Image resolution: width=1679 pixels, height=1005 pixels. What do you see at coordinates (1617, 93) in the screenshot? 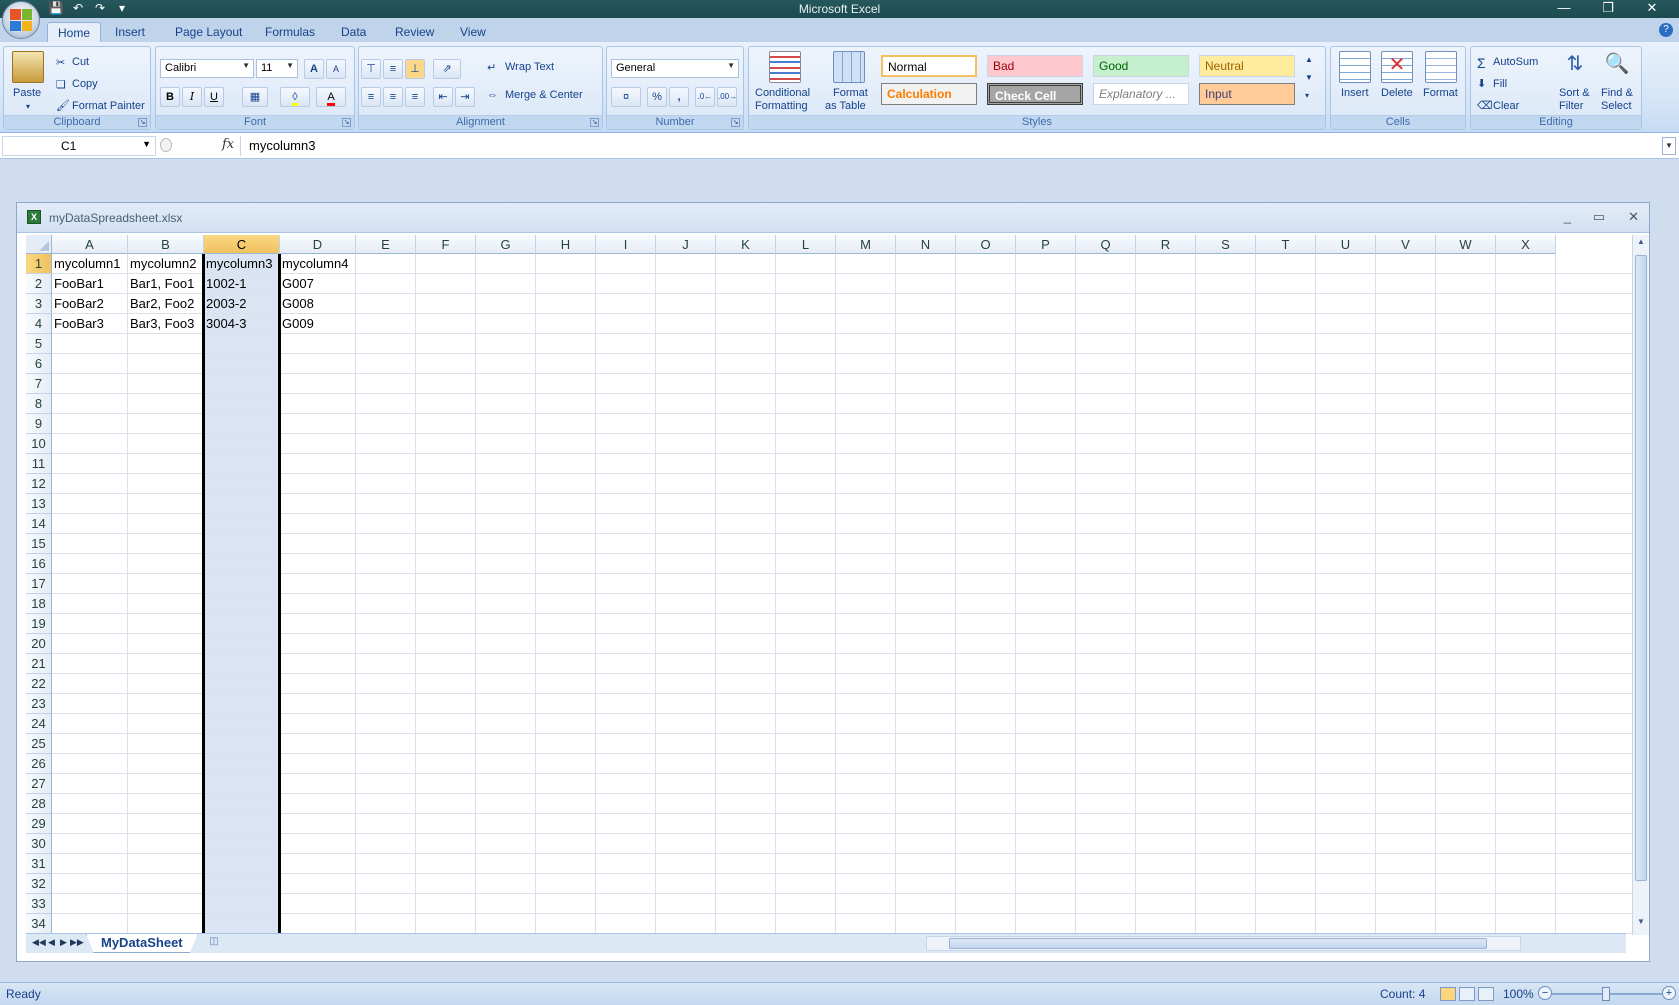
I see `find-select-button-line1: Find &` at bounding box center [1617, 93].